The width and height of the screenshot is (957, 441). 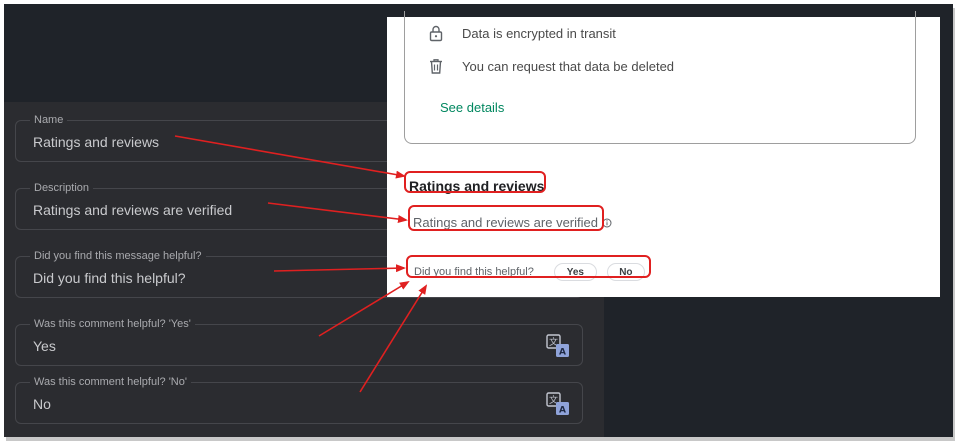 I want to click on description-field-value: Ratings and reviews are verified, so click(x=132, y=210).